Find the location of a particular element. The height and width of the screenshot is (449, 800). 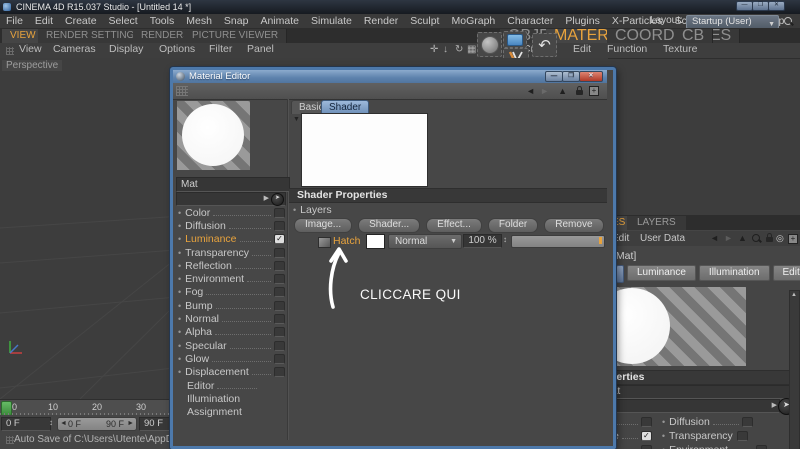

material-name-field: Mat is located at coordinates (233, 184).